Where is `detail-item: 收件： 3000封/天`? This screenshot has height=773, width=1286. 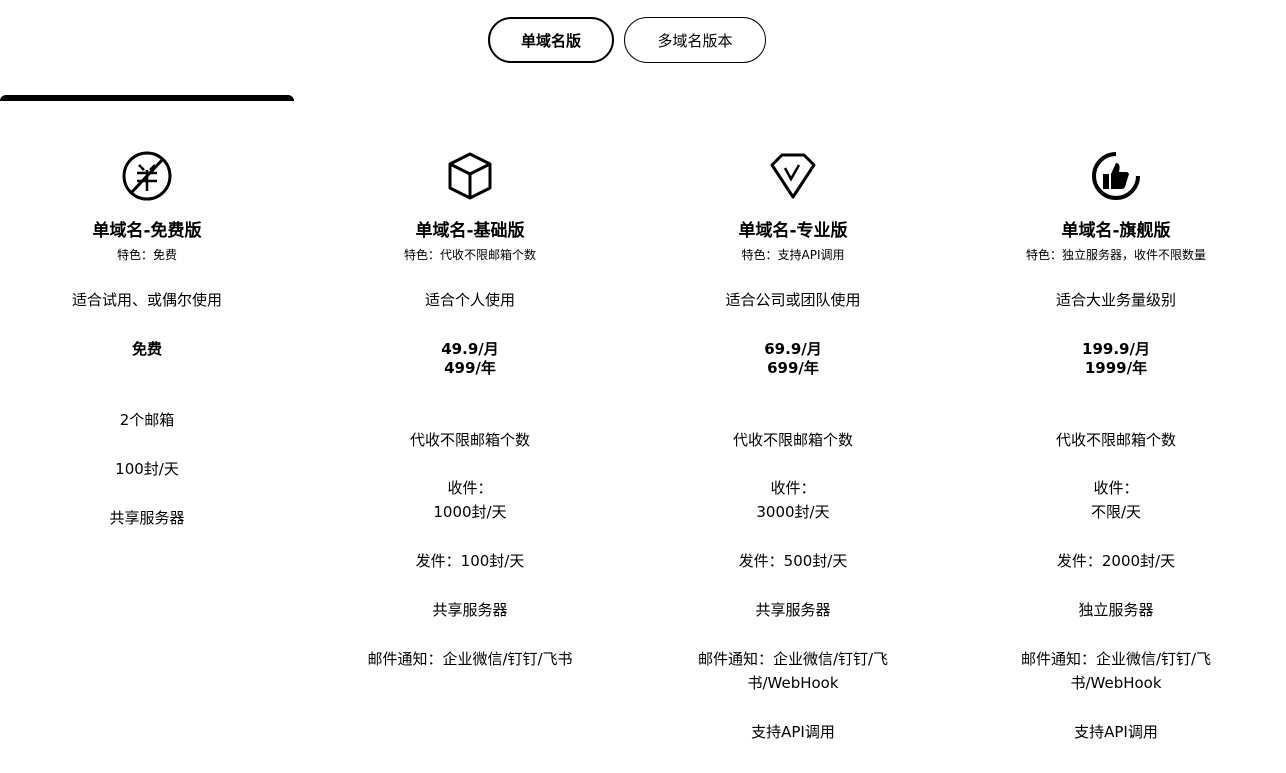
detail-item: 收件： 3000封/天 is located at coordinates (793, 500).